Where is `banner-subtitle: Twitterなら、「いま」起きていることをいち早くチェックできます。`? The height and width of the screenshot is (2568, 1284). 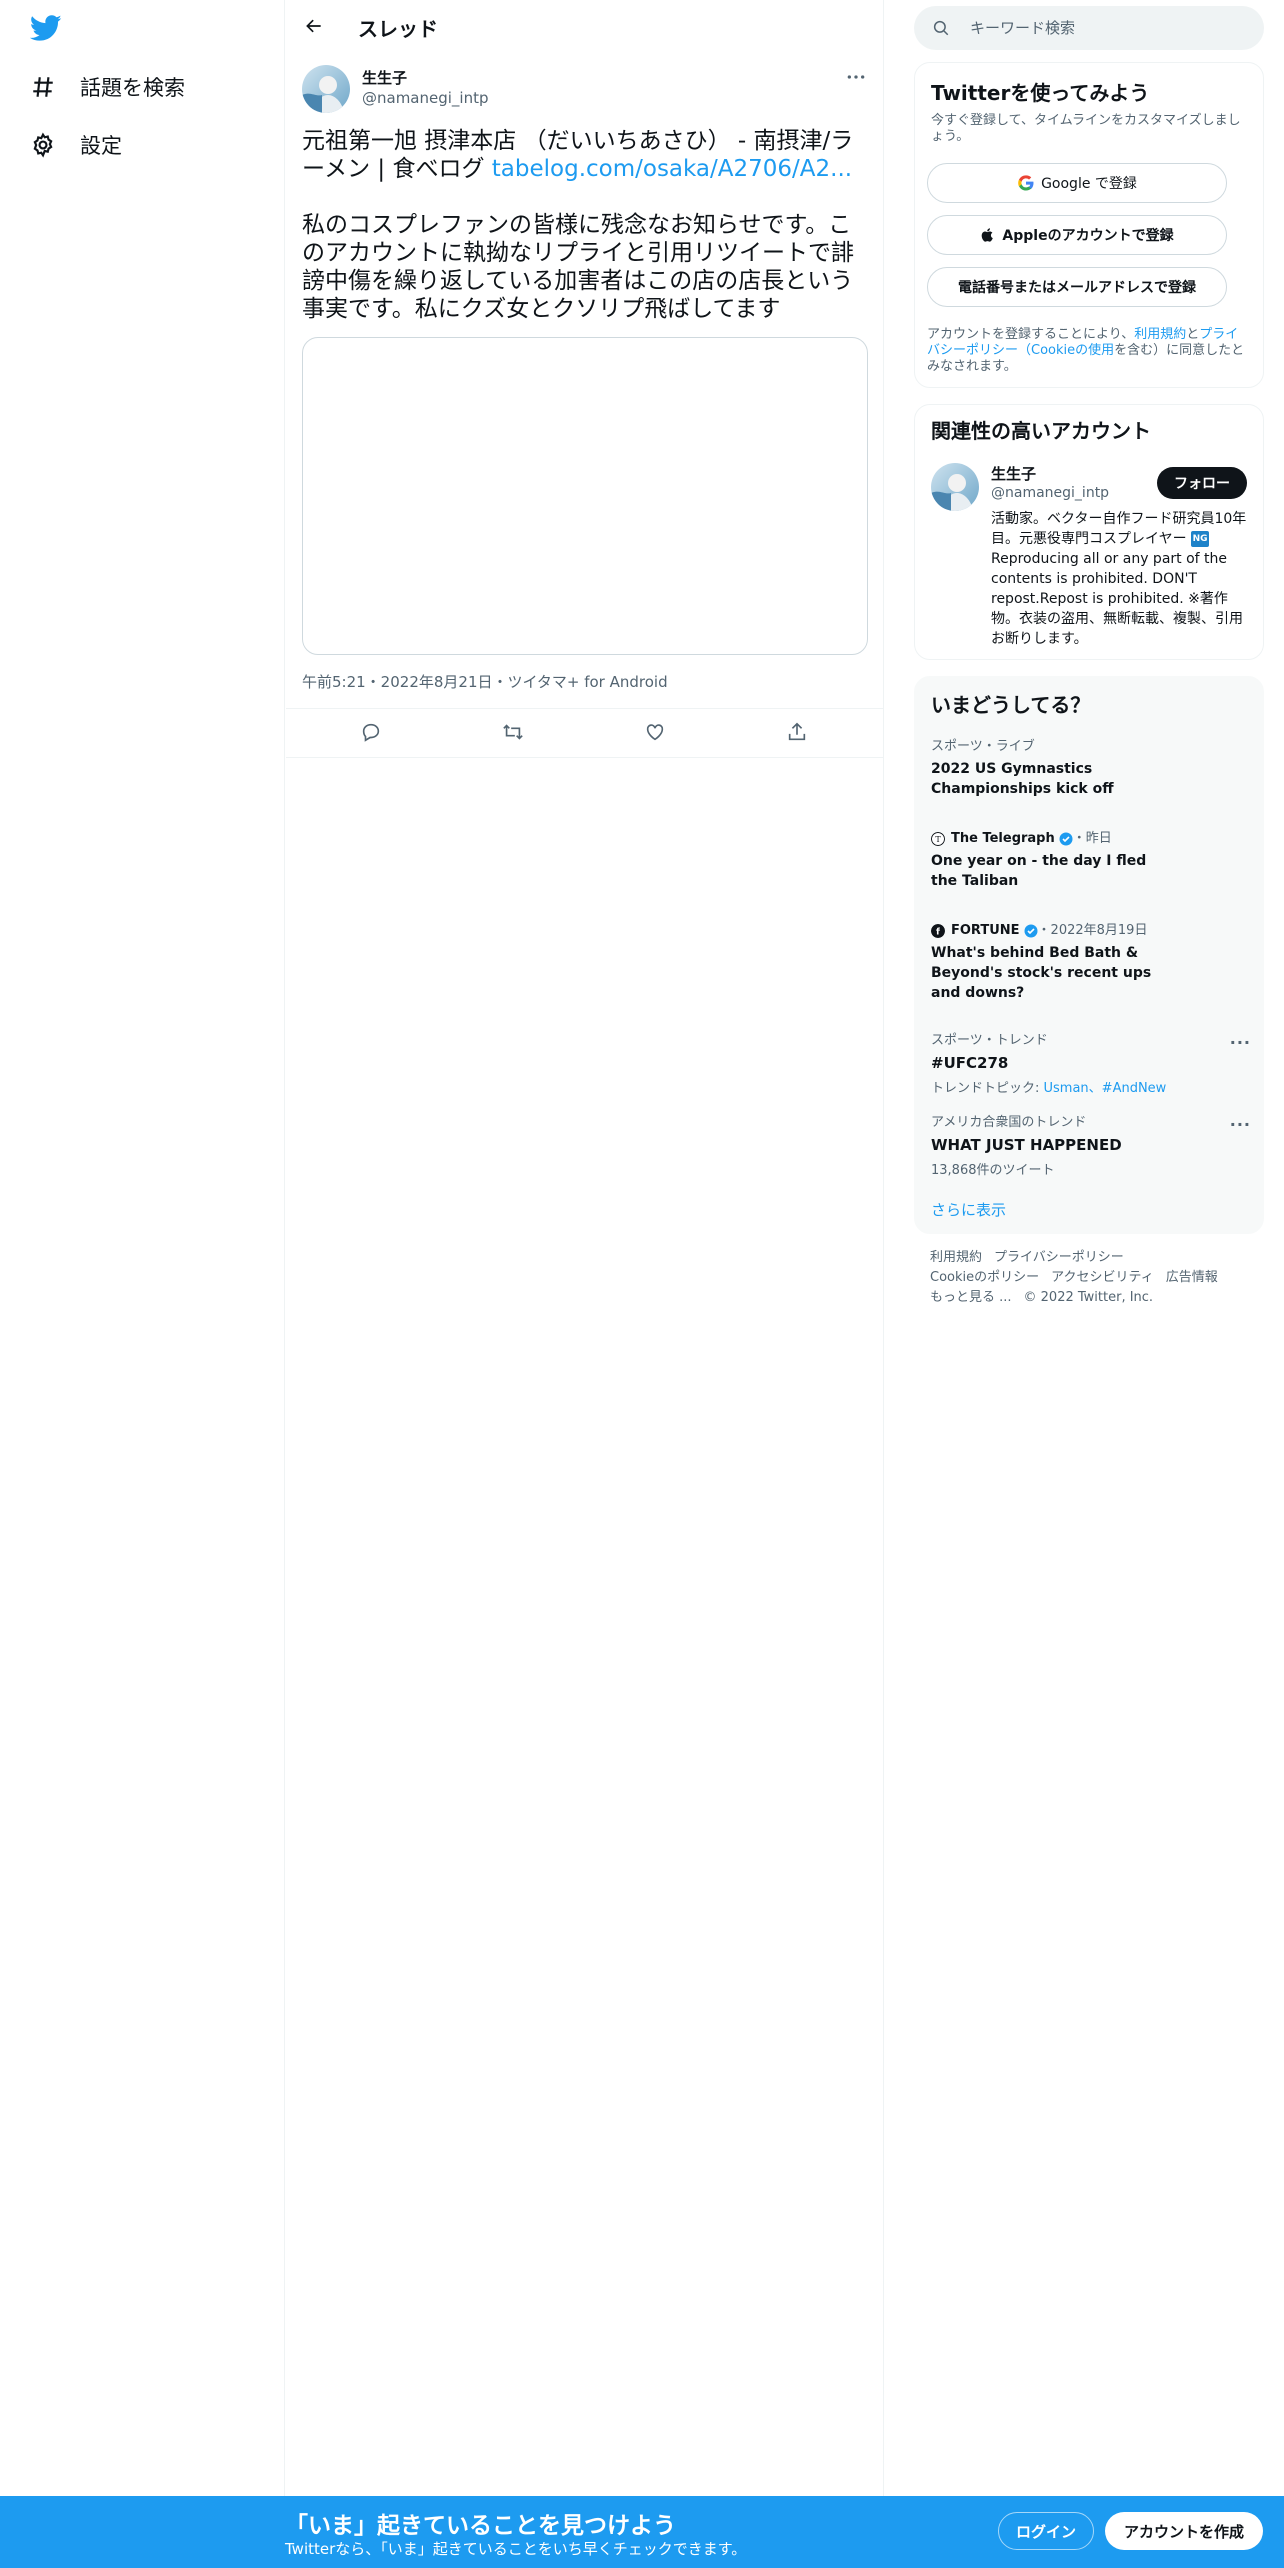 banner-subtitle: Twitterなら、「いま」起きていることをいち早くチェックできます。 is located at coordinates (516, 2549).